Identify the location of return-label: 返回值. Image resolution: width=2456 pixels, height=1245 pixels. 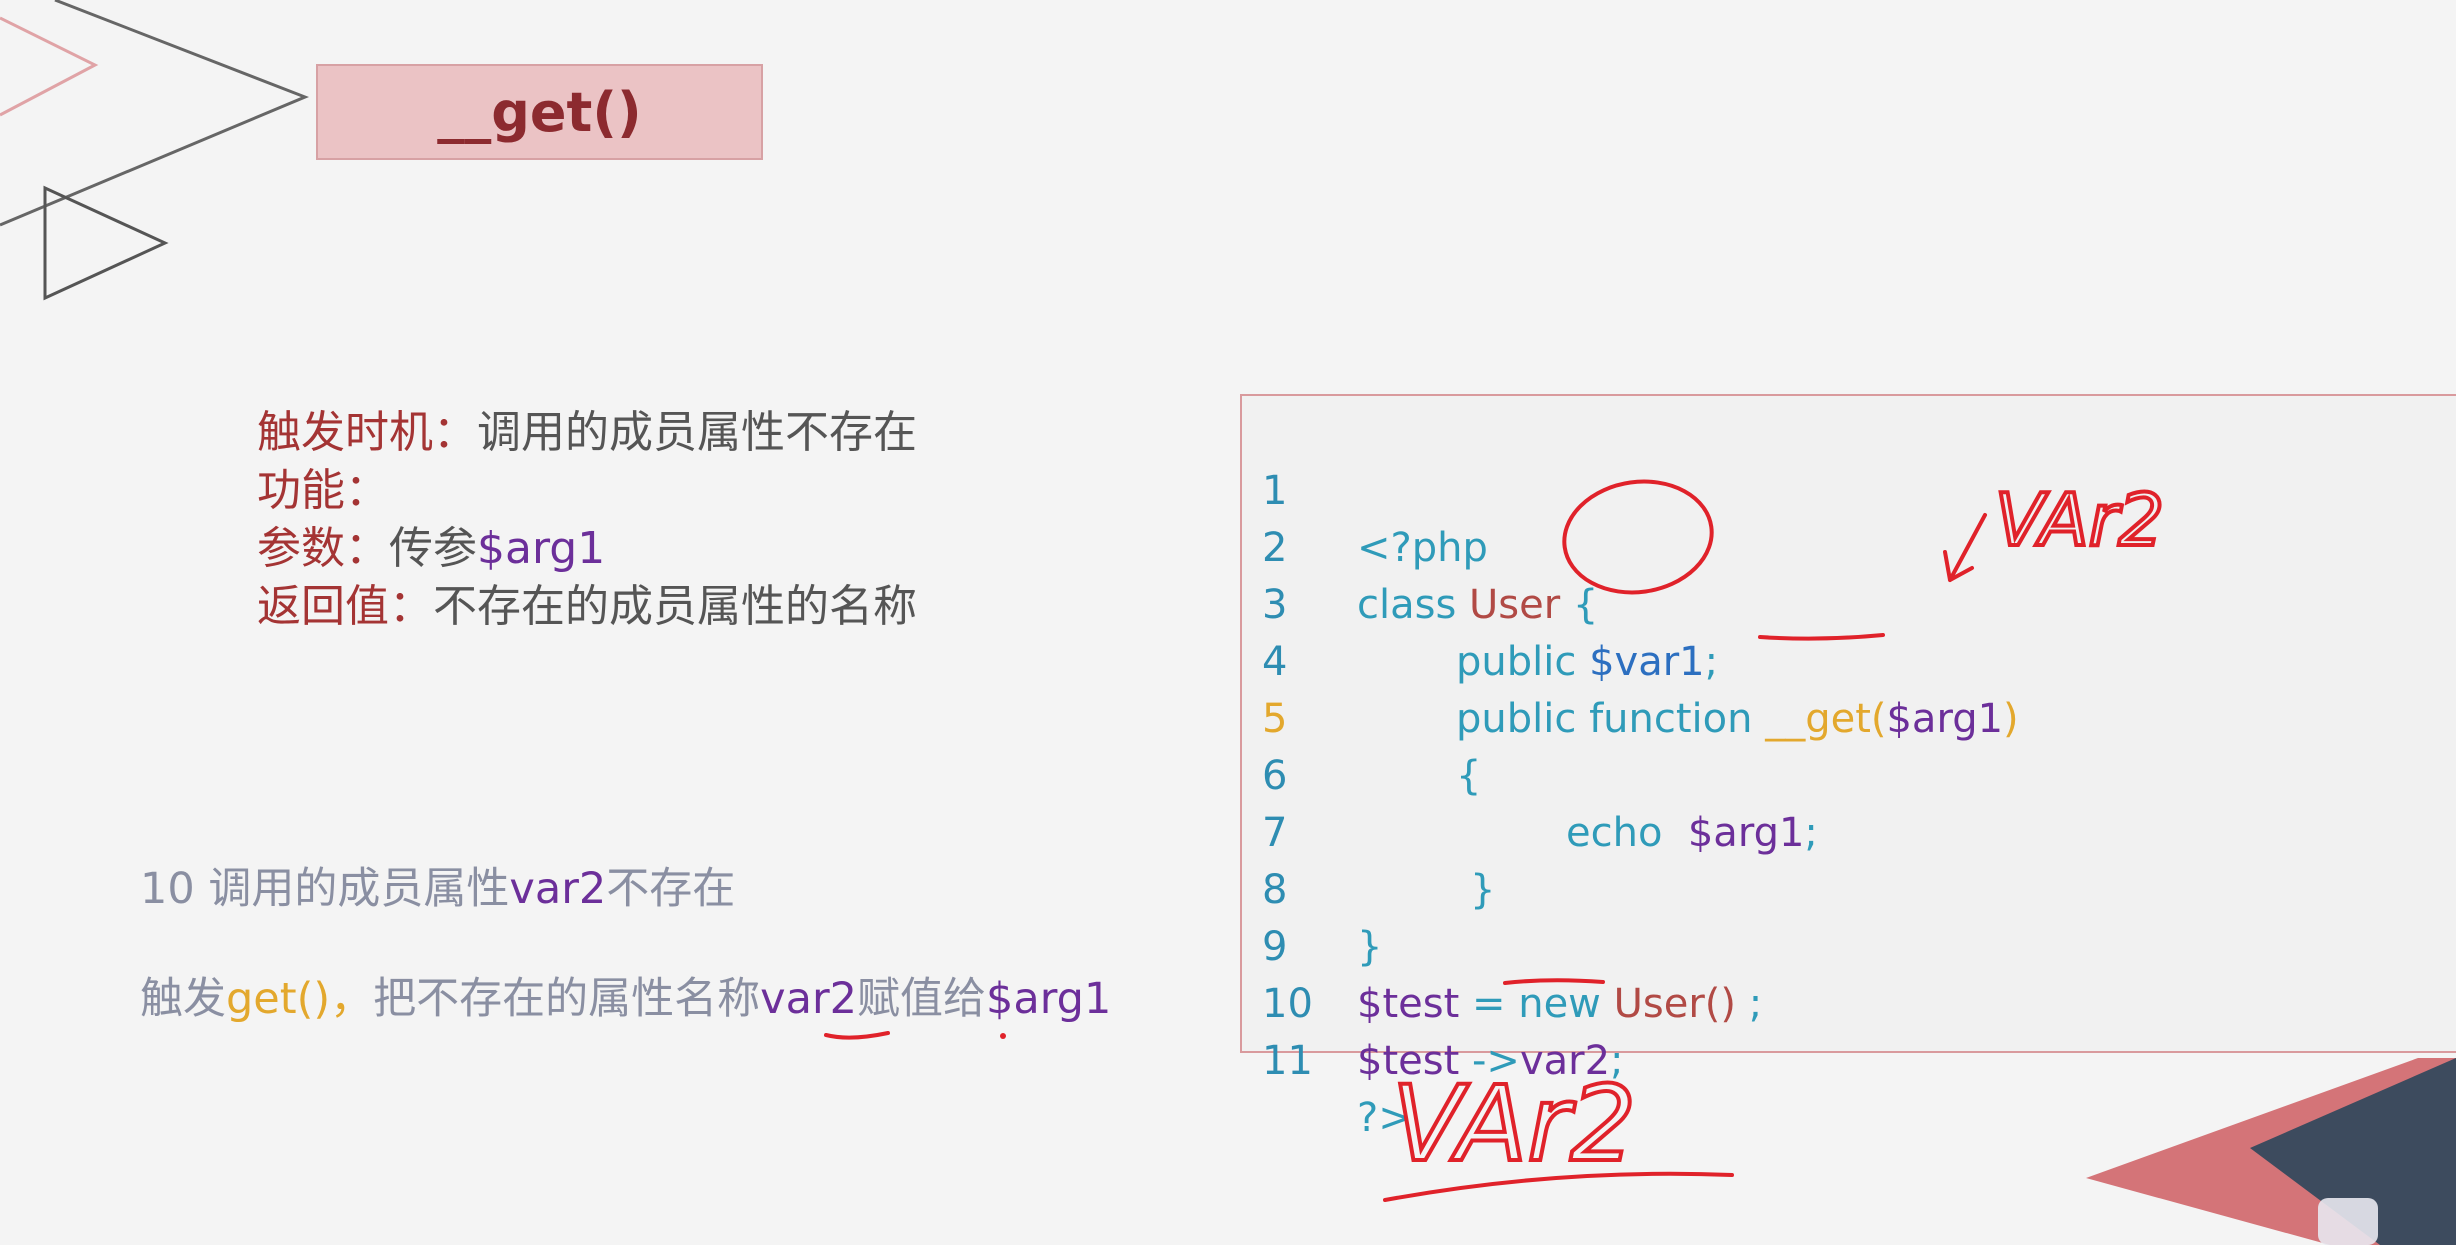
(323, 606).